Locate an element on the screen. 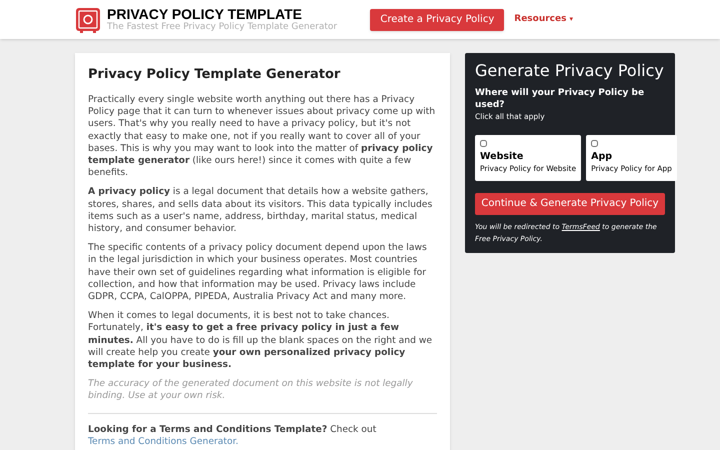 The height and width of the screenshot is (450, 720). terms-generator-link: Terms and Conditions Generator. is located at coordinates (163, 441).